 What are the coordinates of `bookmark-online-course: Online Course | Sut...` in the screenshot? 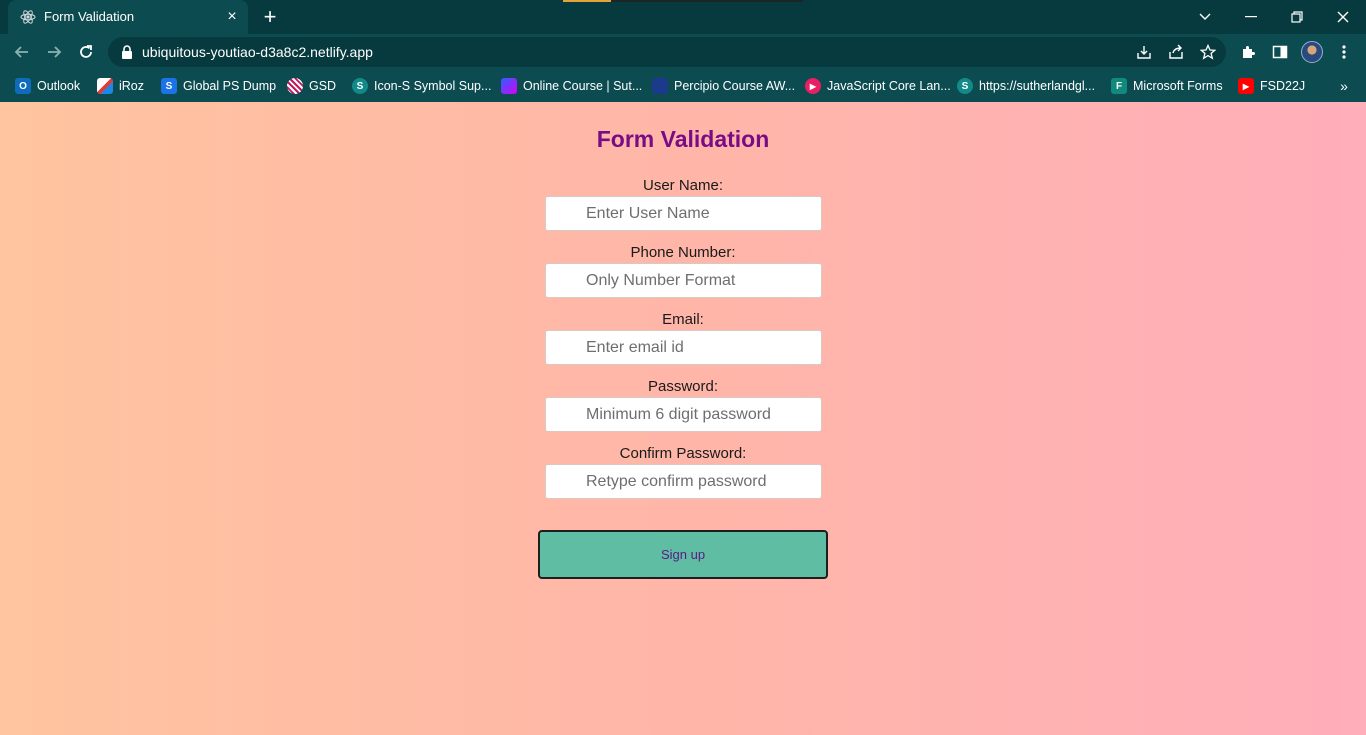 It's located at (571, 86).